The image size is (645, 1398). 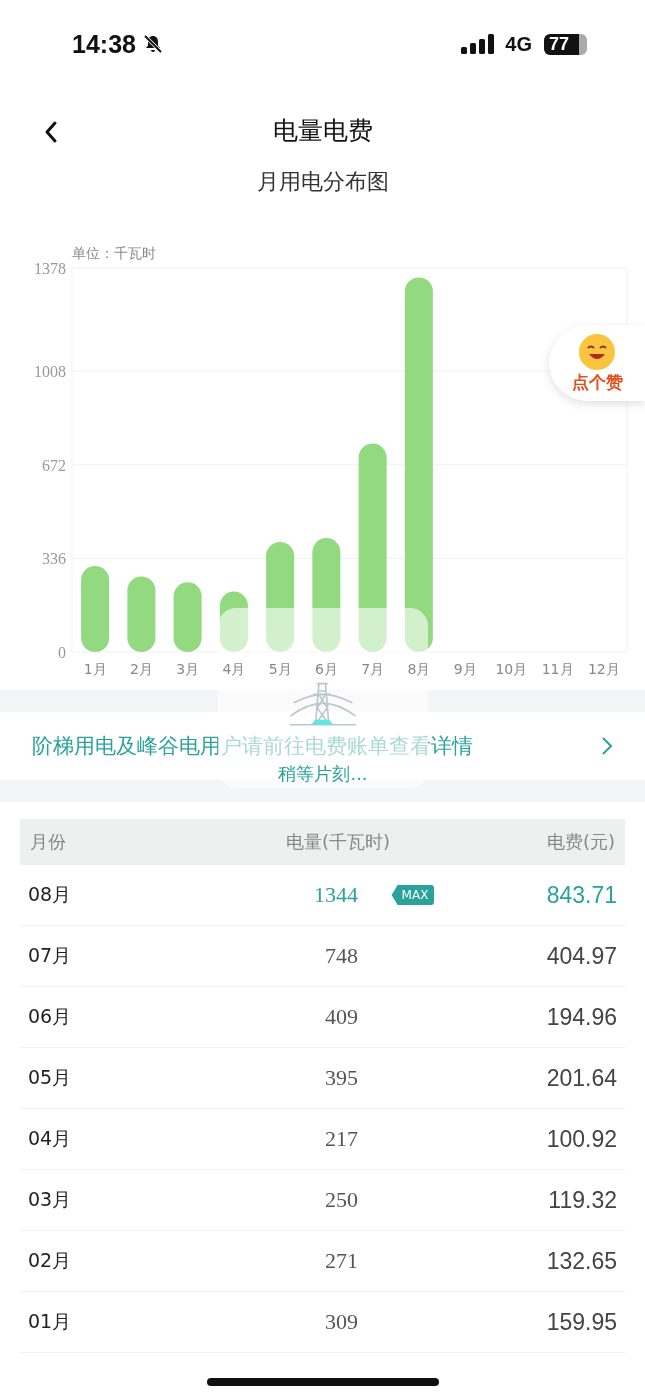 I want to click on y-tick-label: 1378, so click(x=50, y=268).